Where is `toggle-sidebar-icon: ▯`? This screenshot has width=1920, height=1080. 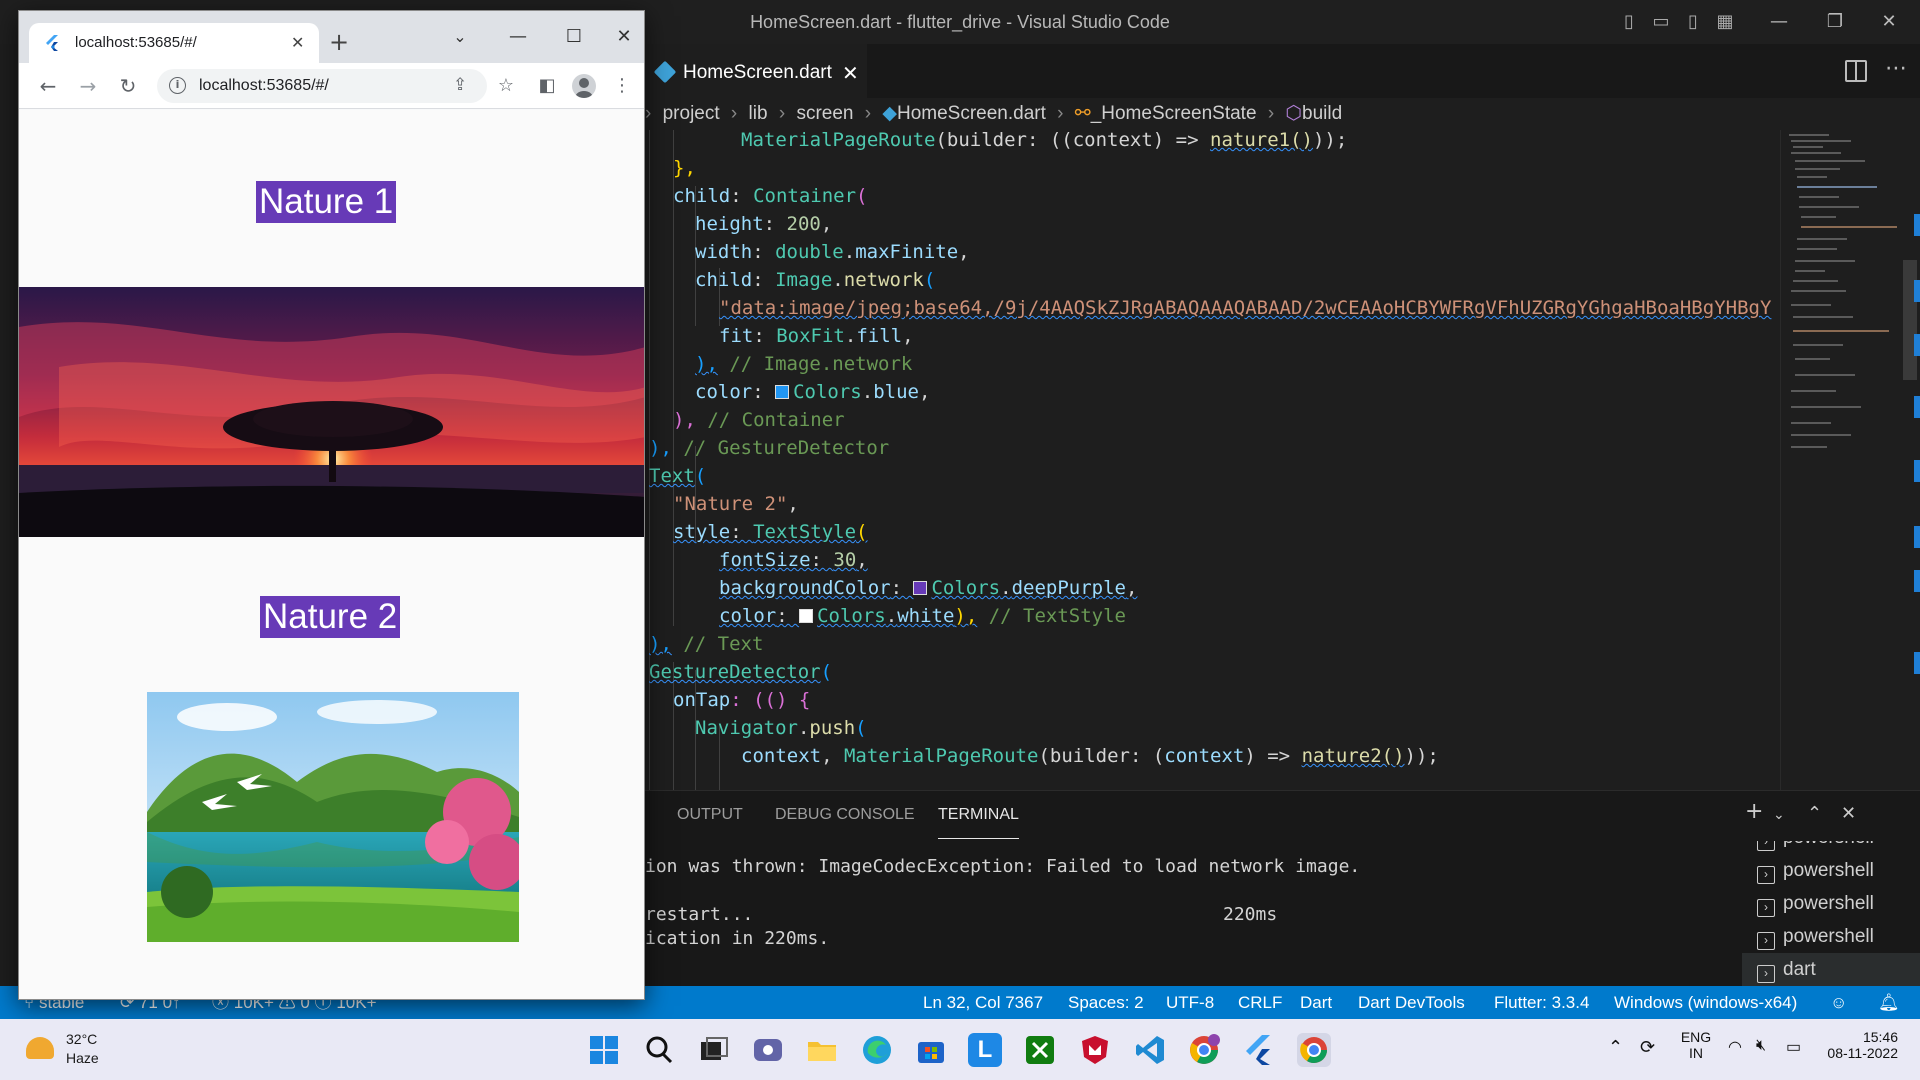 toggle-sidebar-icon: ▯ is located at coordinates (1629, 22).